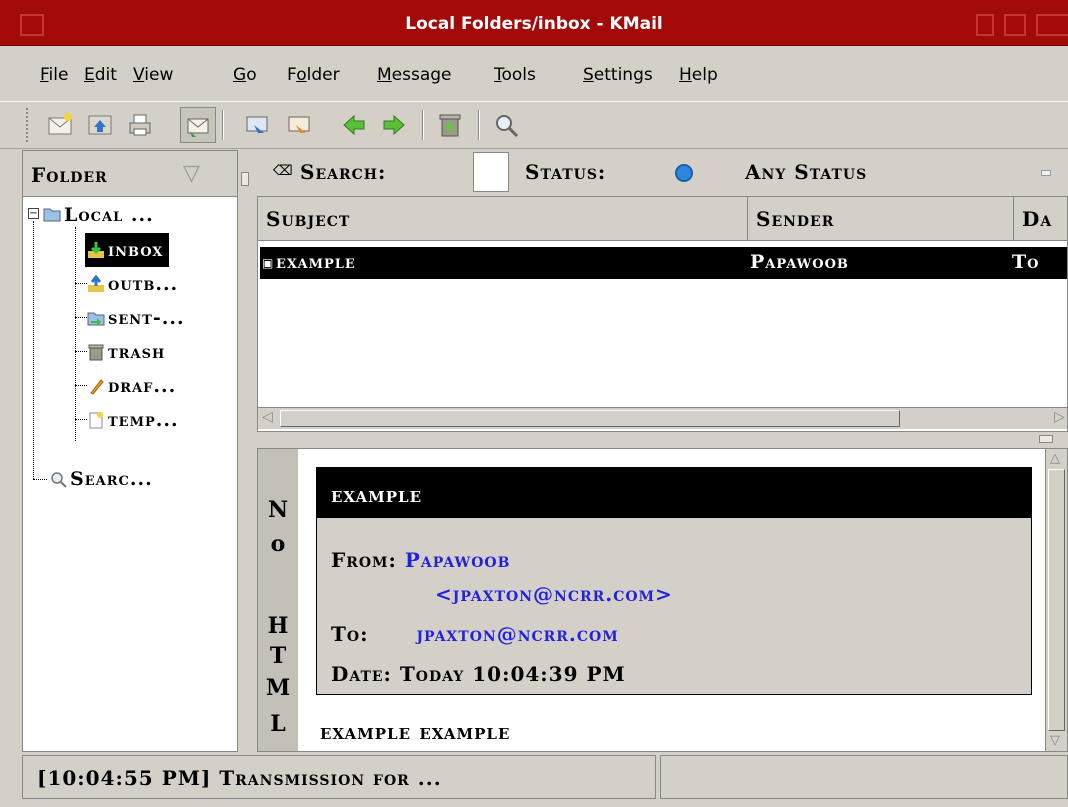 This screenshot has height=807, width=1068. I want to click on menu-tools: Tools, so click(515, 75).